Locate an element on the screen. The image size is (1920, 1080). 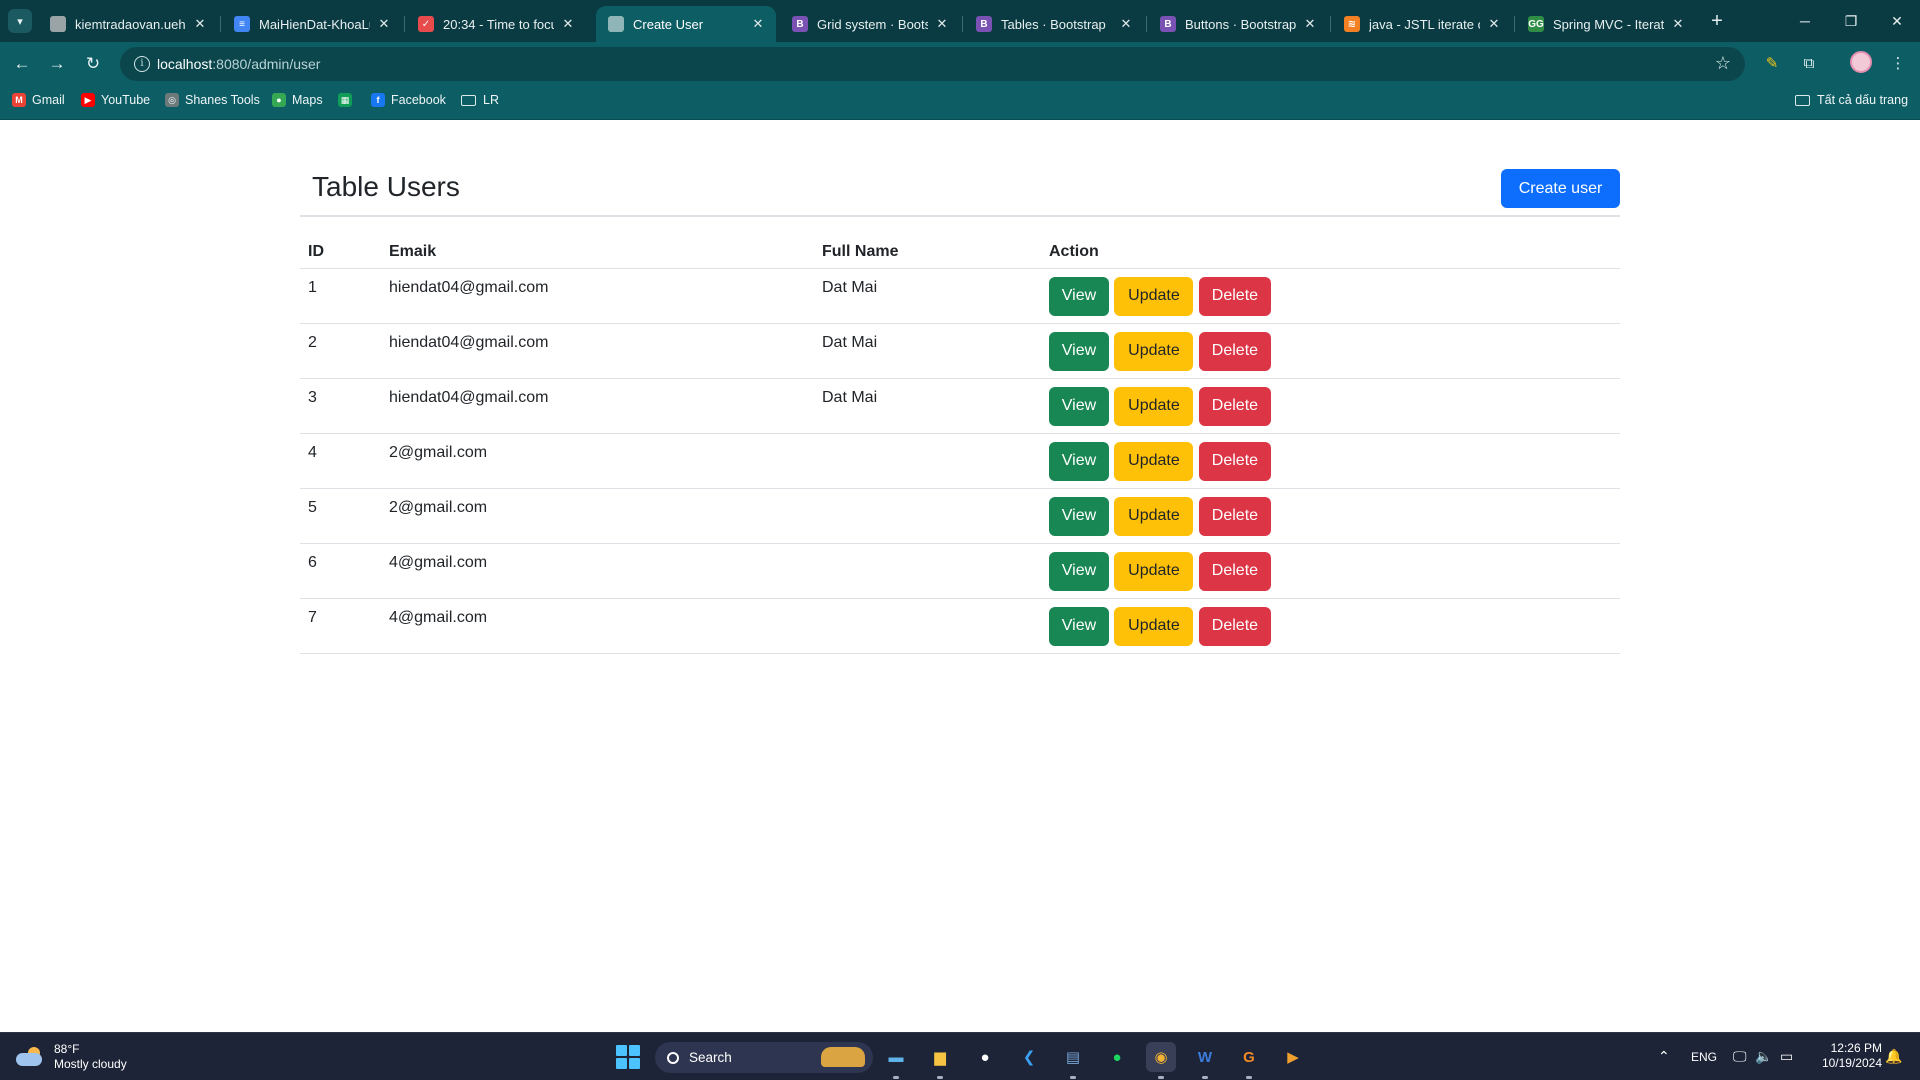
url-host: localhost is located at coordinates (185, 64).